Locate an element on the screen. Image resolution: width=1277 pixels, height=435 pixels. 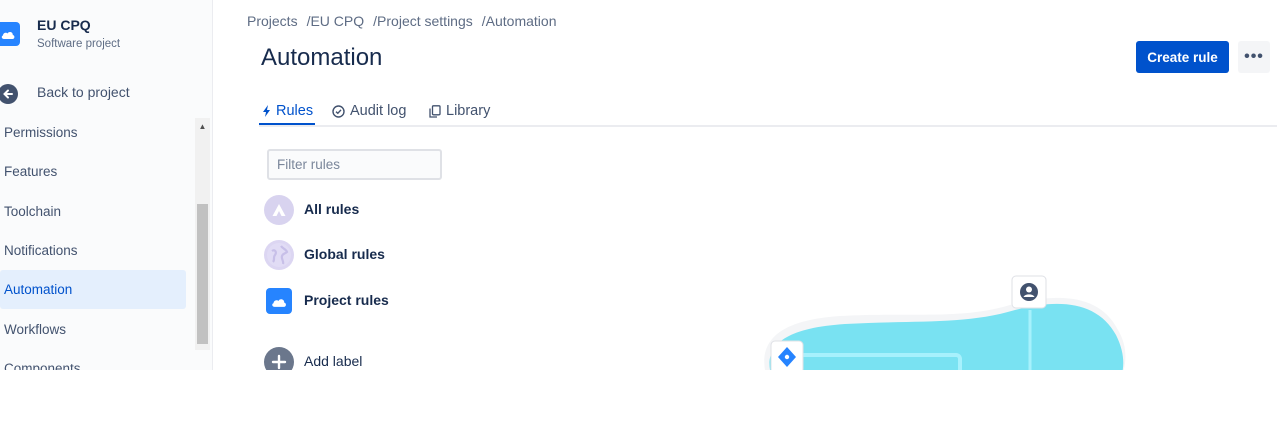
breadcrumb-project-settings: Project settings is located at coordinates (425, 21).